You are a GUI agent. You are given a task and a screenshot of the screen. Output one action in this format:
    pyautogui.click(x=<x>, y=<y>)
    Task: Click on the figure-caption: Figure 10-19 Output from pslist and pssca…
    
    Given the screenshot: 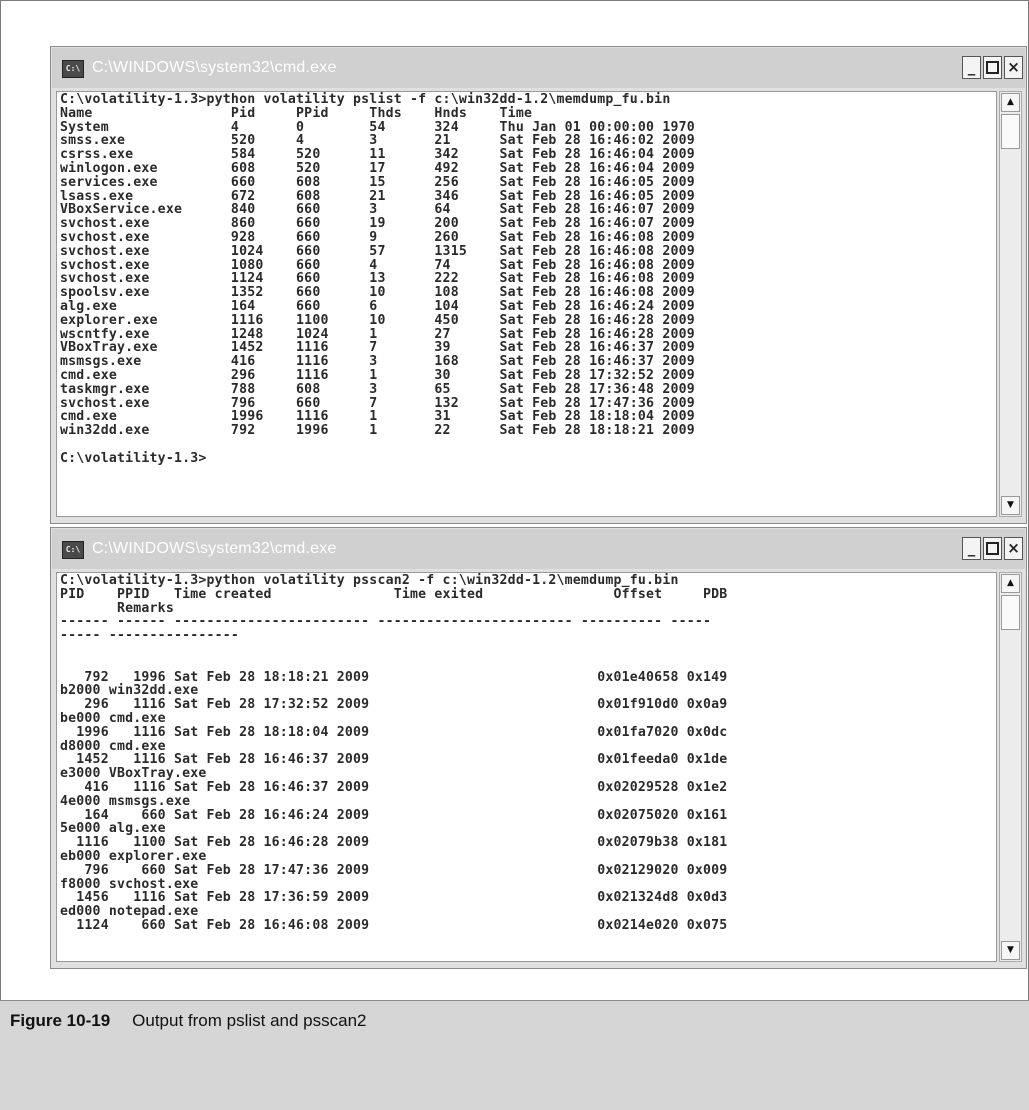 What is the action you would take?
    pyautogui.click(x=514, y=1055)
    